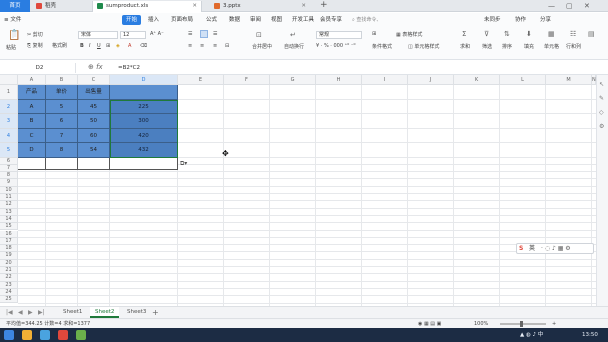  Describe the element at coordinates (144, 135) in the screenshot. I see `table-cell: 420` at that location.